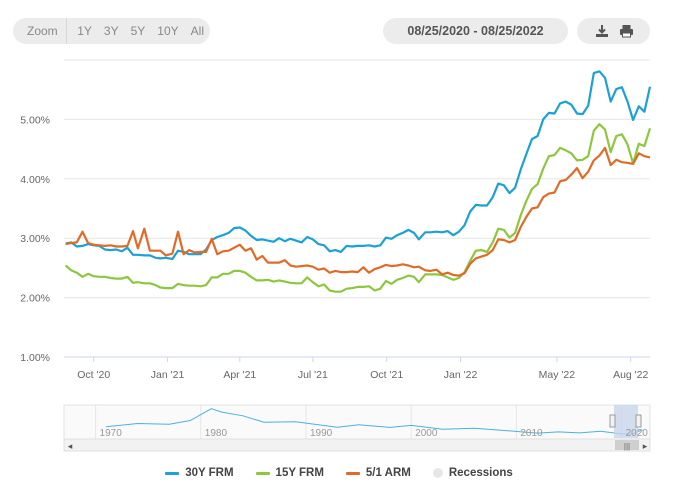 The image size is (678, 484). I want to click on legend-item-recessions: Recessions, so click(472, 473).